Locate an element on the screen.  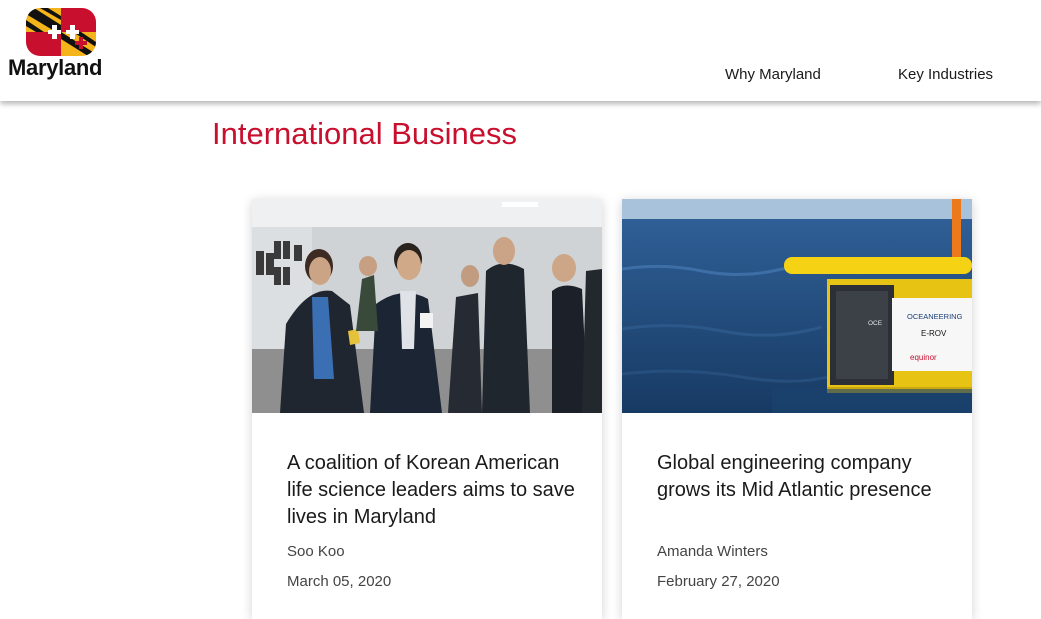
nav-key-industries: Key Industries is located at coordinates (945, 74).